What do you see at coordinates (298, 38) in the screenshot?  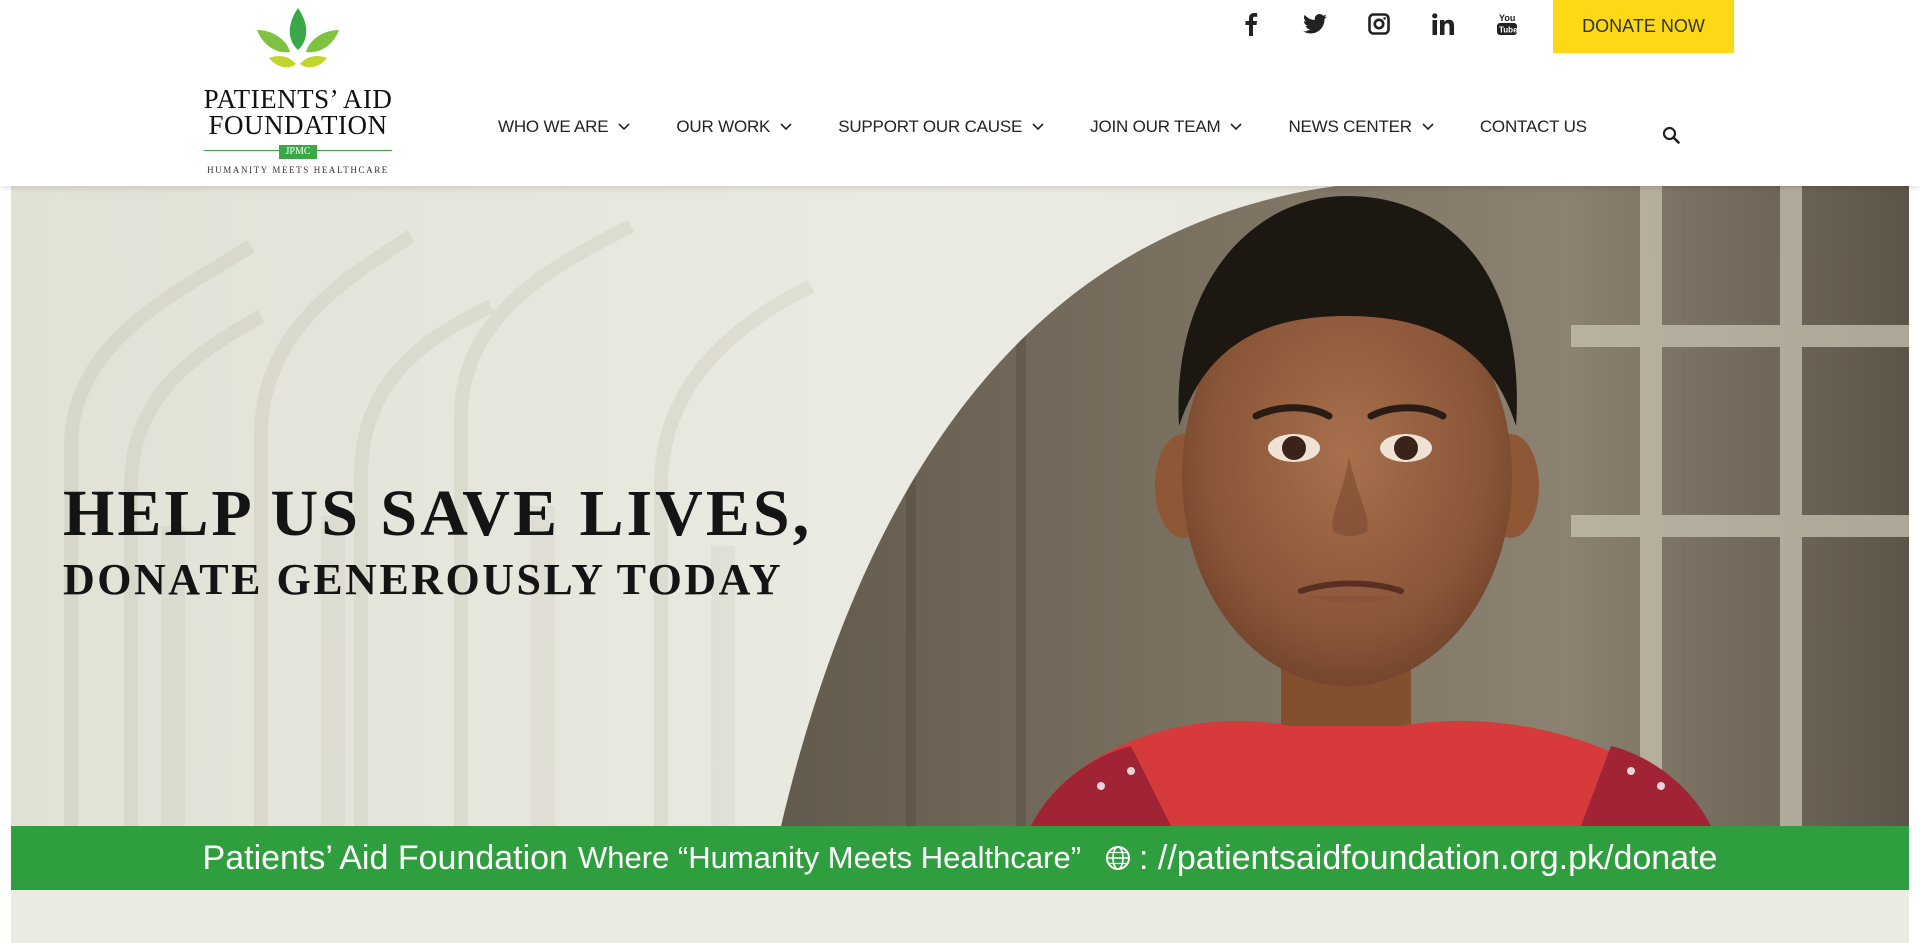 I see `leaves-logo-icon` at bounding box center [298, 38].